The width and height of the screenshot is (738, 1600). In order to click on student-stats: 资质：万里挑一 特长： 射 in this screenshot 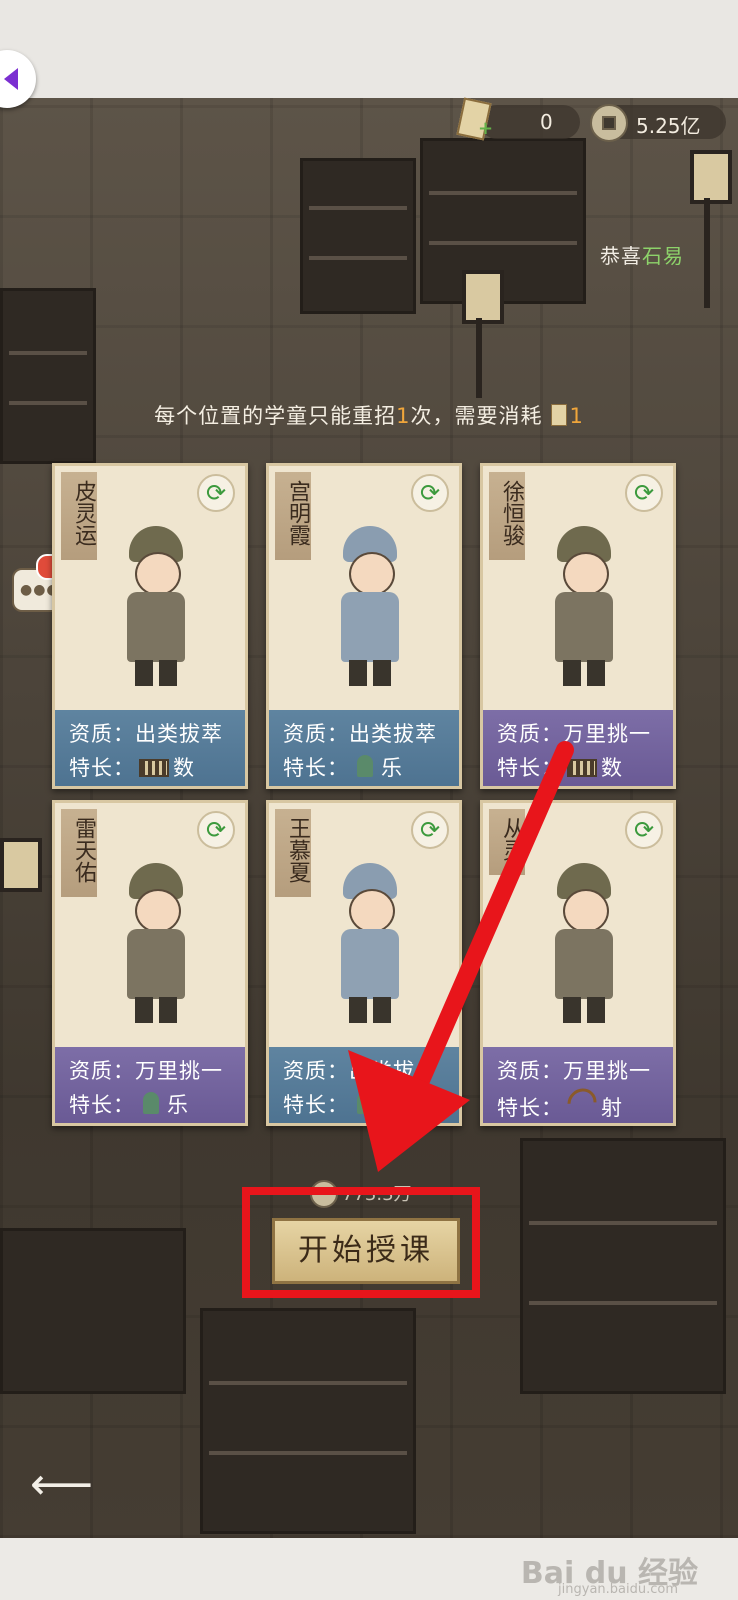, I will do `click(578, 1085)`.